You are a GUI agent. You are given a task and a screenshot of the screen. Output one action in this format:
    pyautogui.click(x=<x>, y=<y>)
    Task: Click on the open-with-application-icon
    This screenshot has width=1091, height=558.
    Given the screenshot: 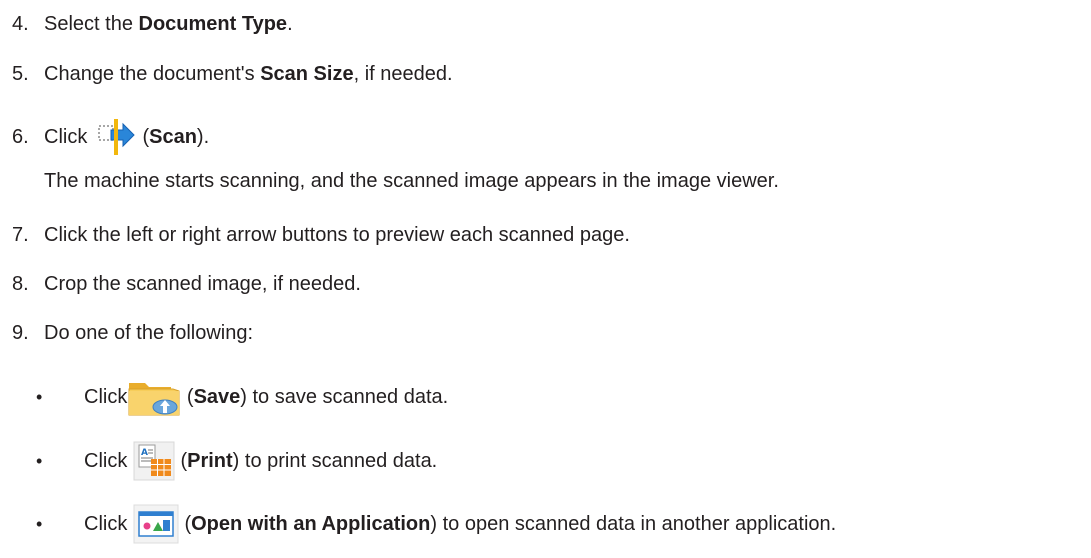 What is the action you would take?
    pyautogui.click(x=156, y=524)
    